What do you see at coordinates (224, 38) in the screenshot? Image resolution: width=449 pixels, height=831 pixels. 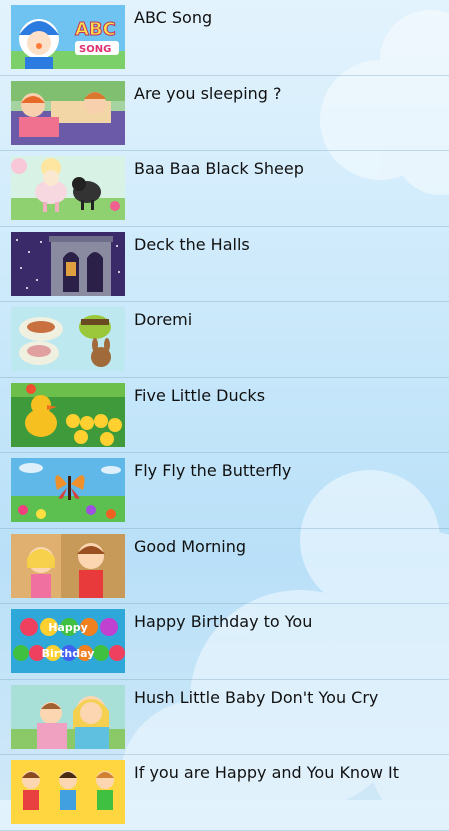 I see `list-item: ABC SONG ABC Song` at bounding box center [224, 38].